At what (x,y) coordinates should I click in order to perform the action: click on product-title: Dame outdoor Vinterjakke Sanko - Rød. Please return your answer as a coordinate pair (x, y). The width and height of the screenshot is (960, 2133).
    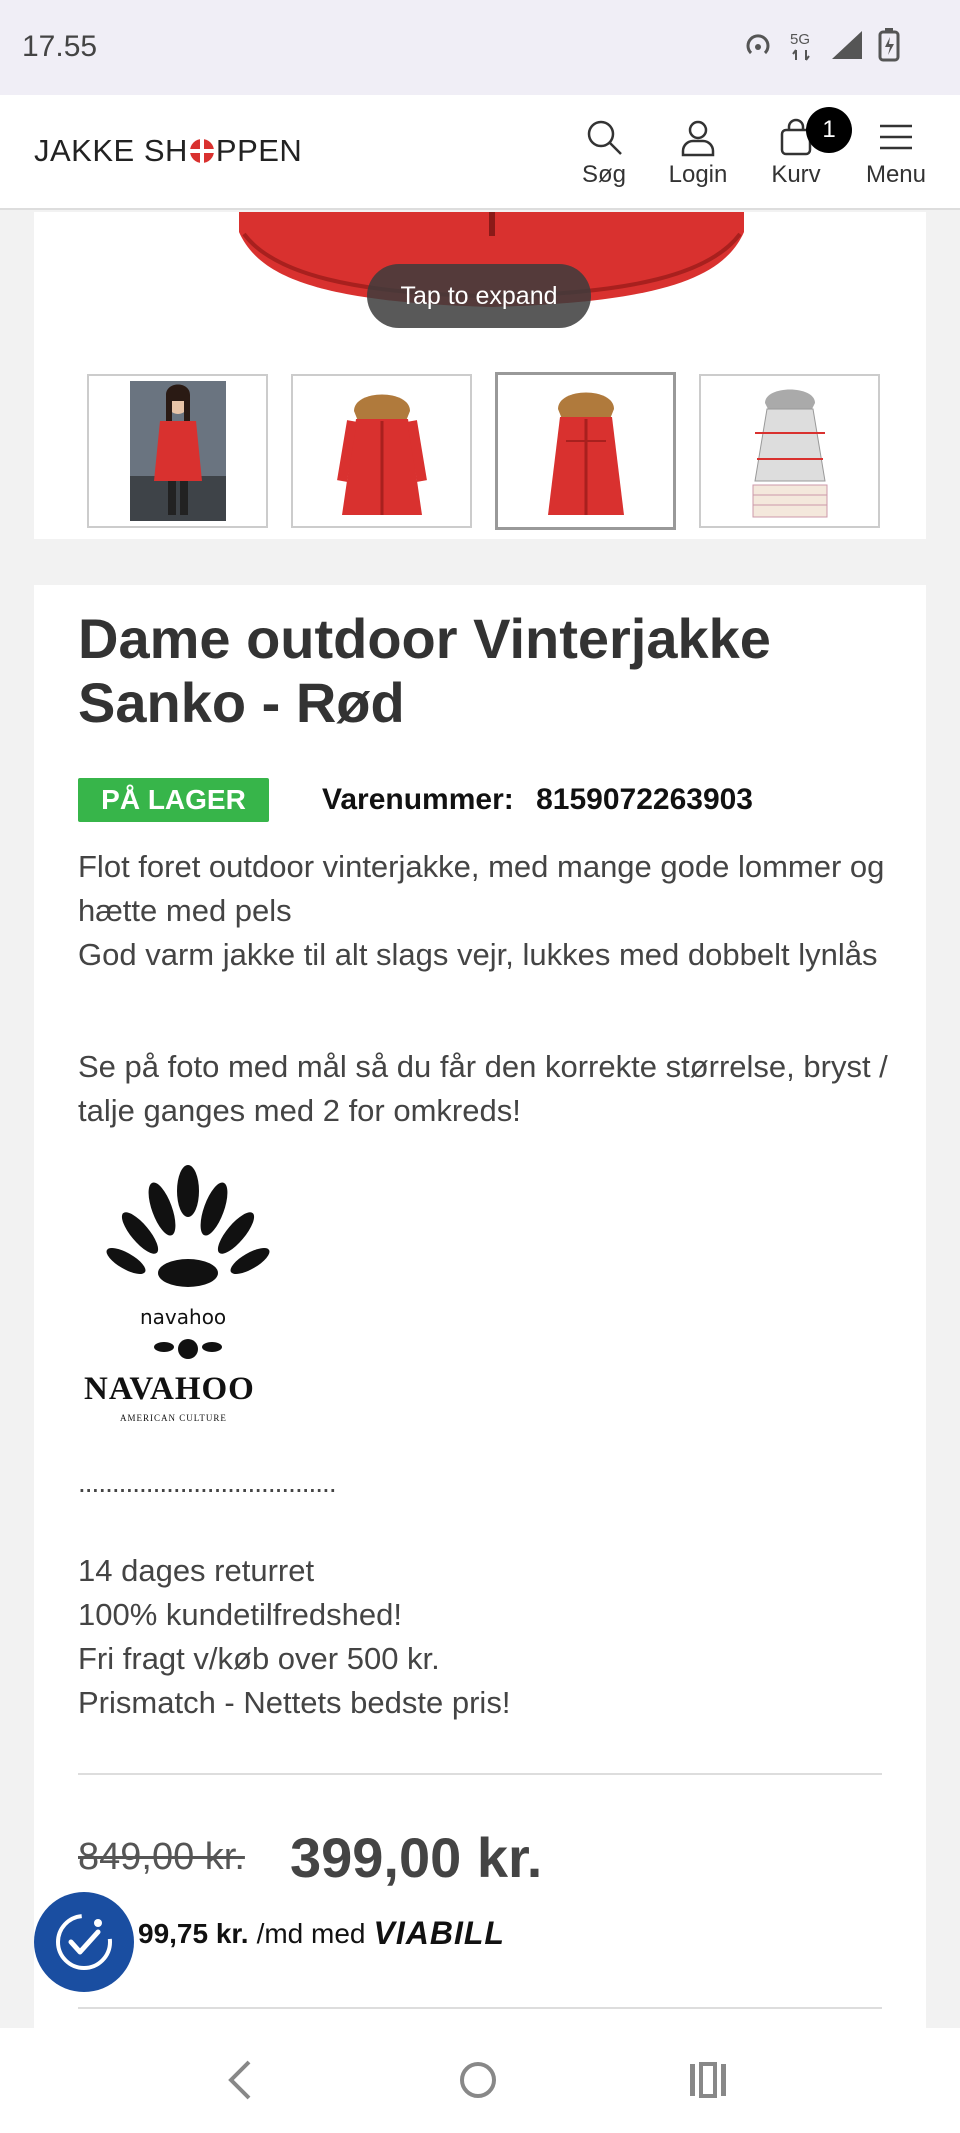
    Looking at the image, I should click on (424, 670).